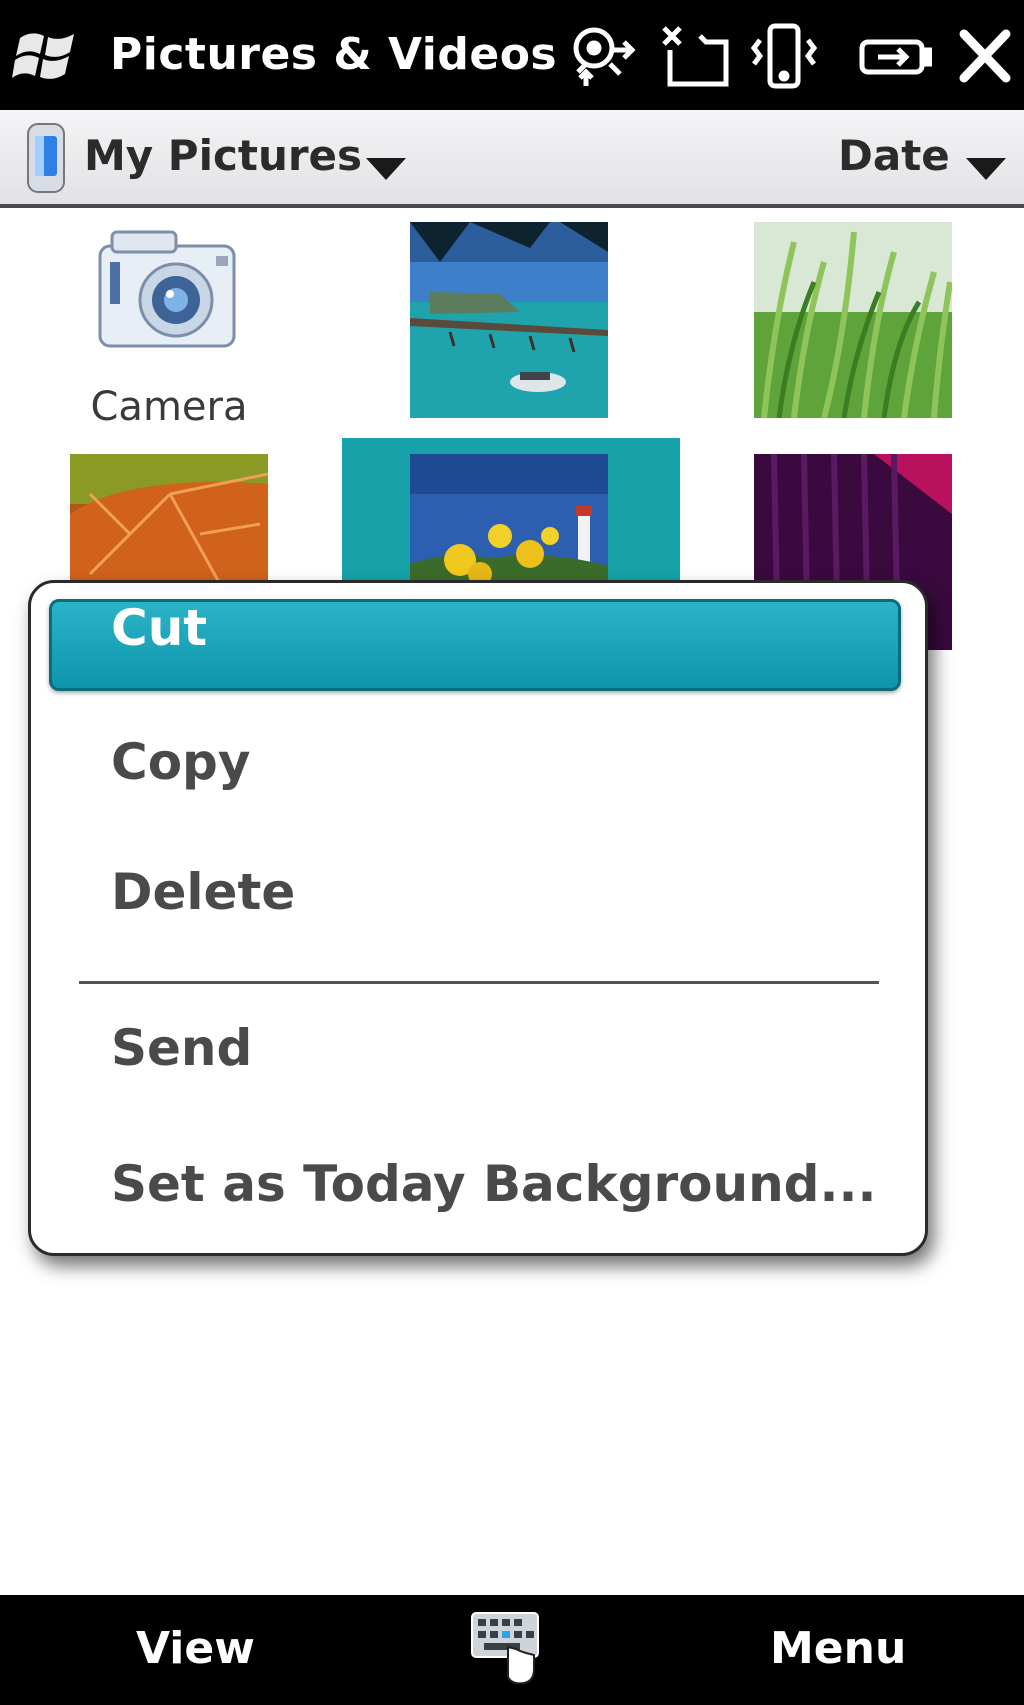 This screenshot has width=1024, height=1705. Describe the element at coordinates (195, 1649) in the screenshot. I see `softkey-view: View` at that location.